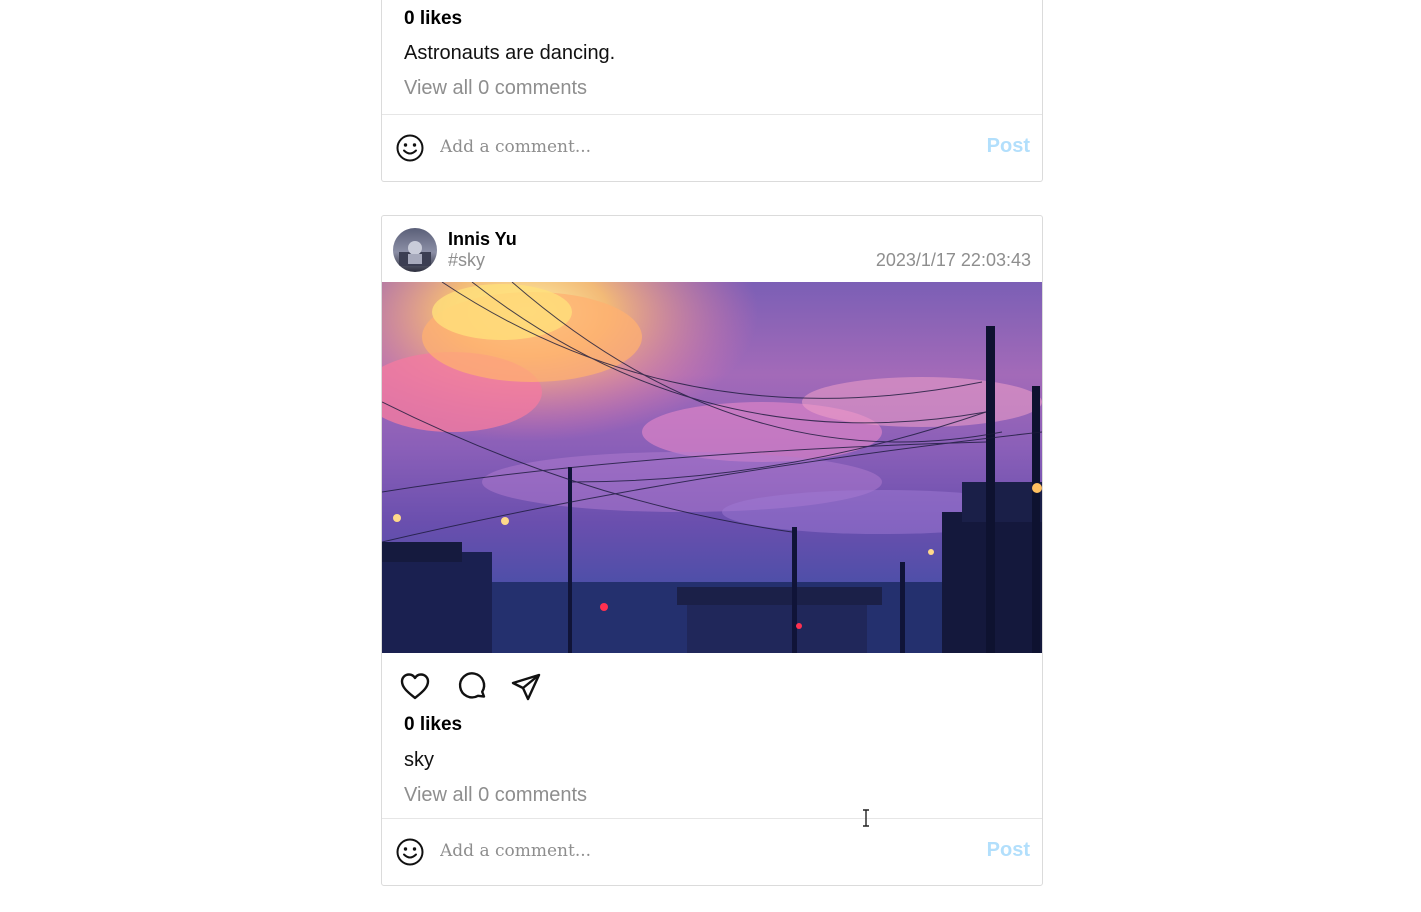  What do you see at coordinates (866, 818) in the screenshot?
I see `text-cursor-icon` at bounding box center [866, 818].